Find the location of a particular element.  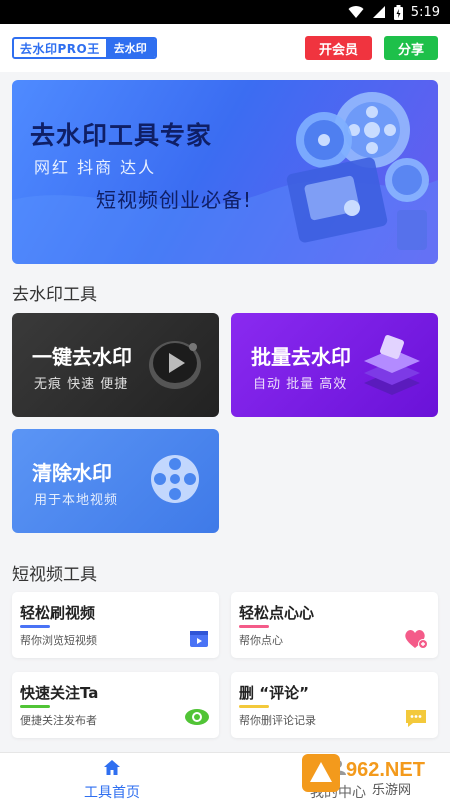

app-logo: 去水印PRO王 去水印 is located at coordinates (84, 48).